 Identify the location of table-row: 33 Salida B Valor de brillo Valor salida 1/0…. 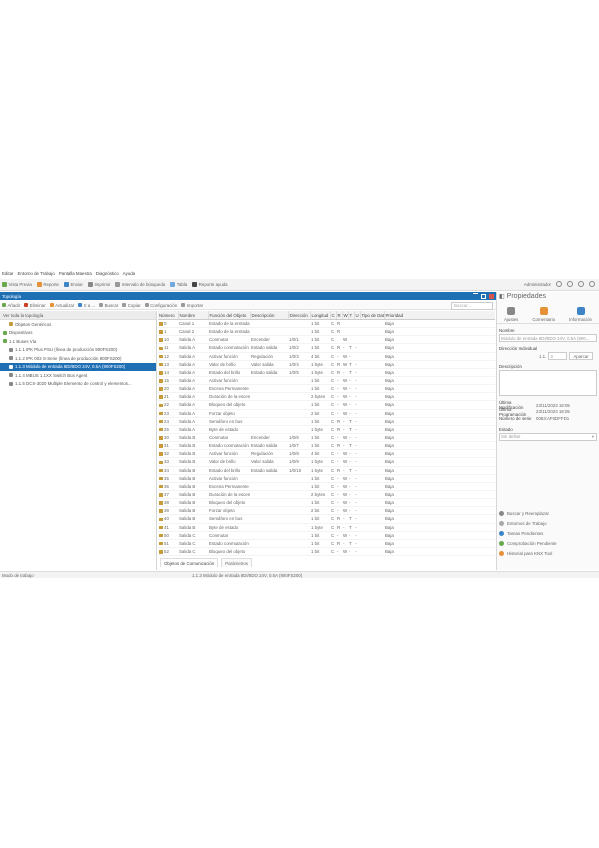
(326, 462).